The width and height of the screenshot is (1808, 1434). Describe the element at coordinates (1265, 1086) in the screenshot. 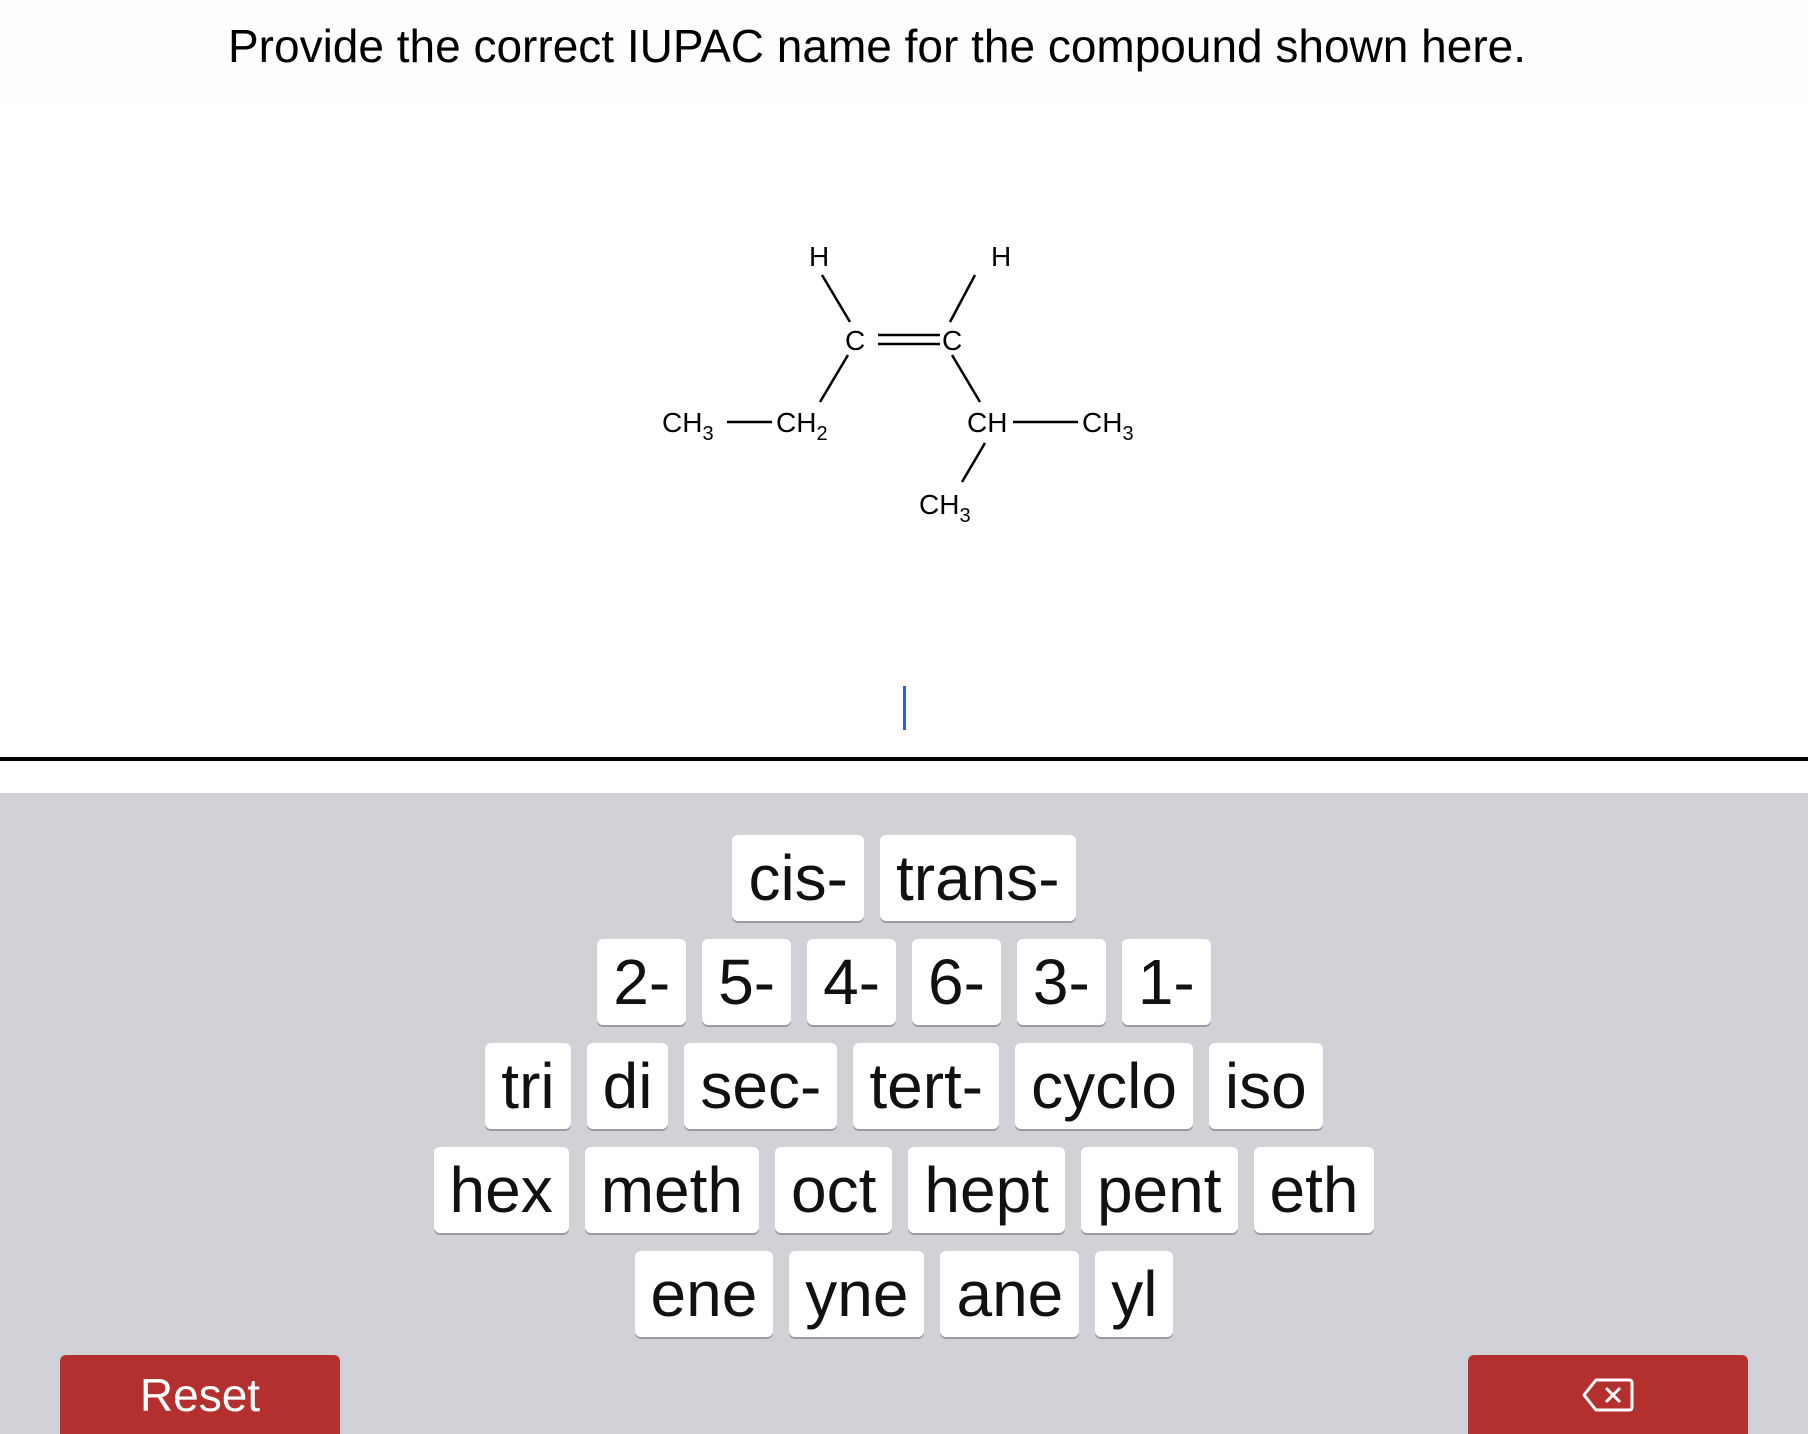

I see `key-iso: iso` at that location.